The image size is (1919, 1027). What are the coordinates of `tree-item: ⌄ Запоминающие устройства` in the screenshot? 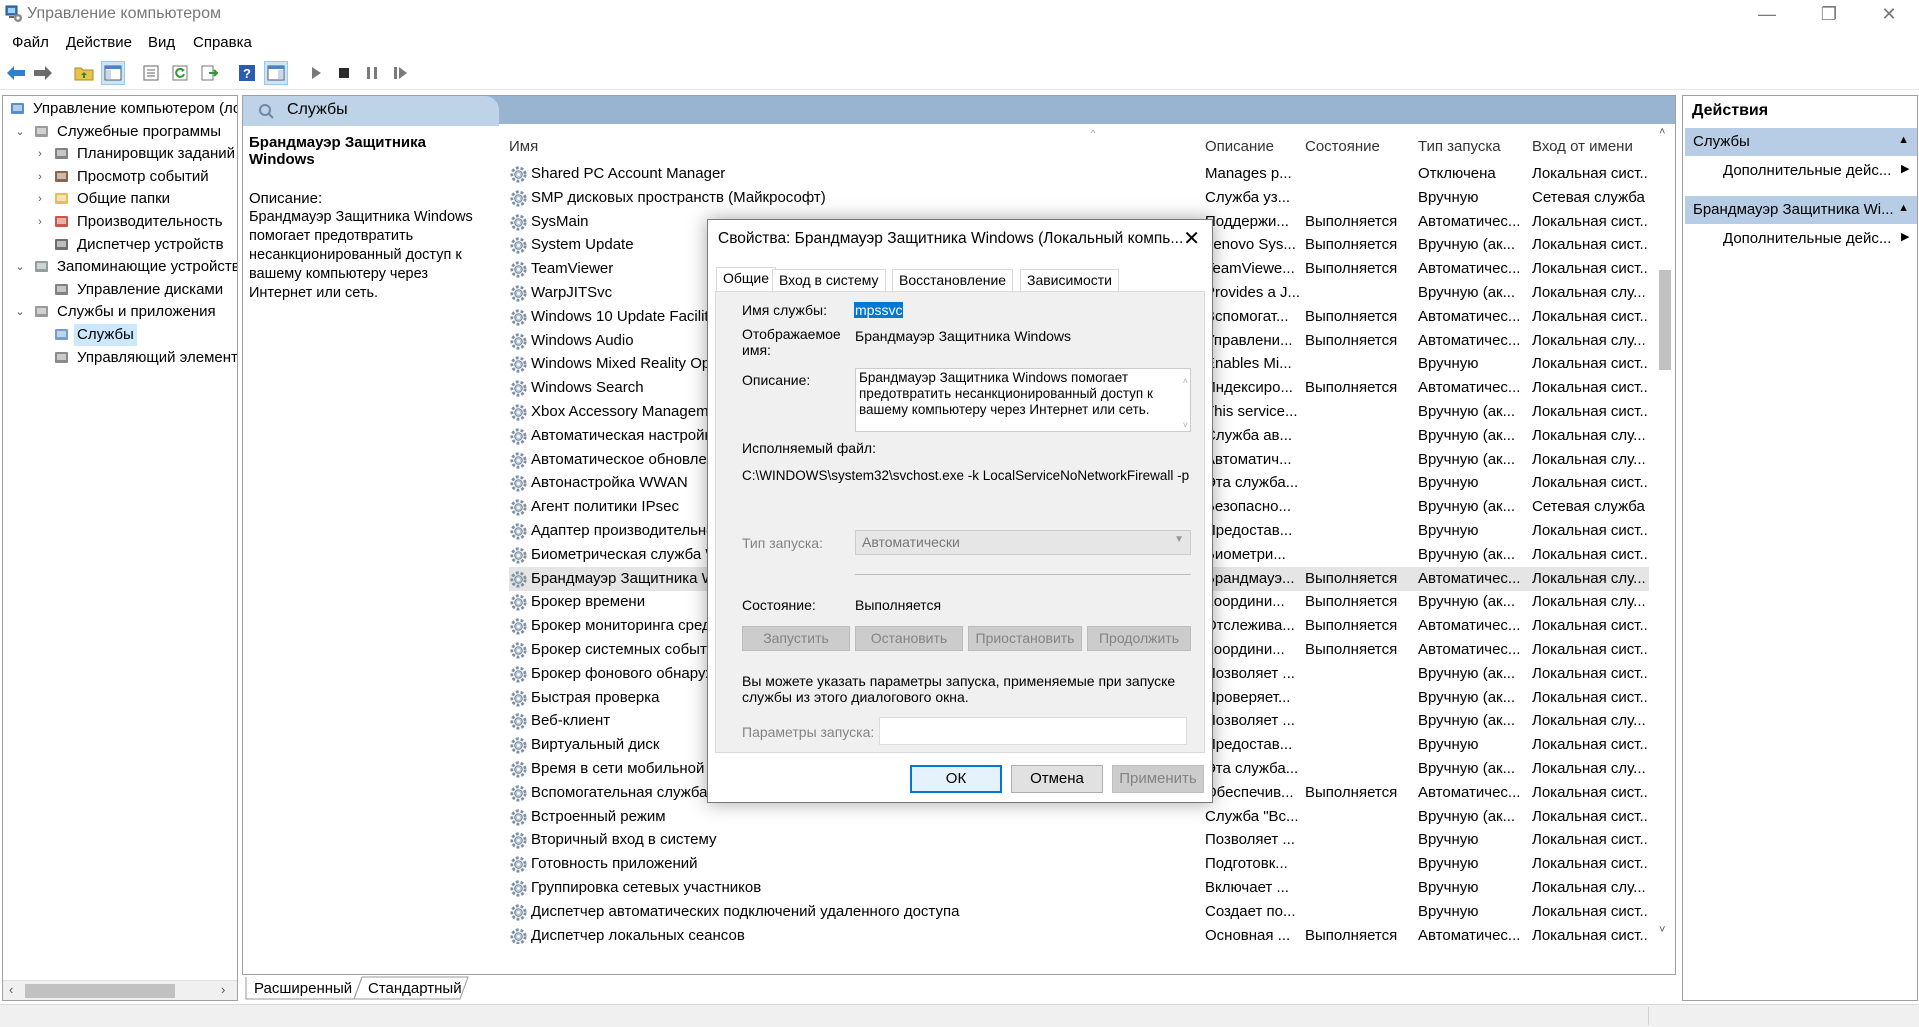 It's located at (120, 267).